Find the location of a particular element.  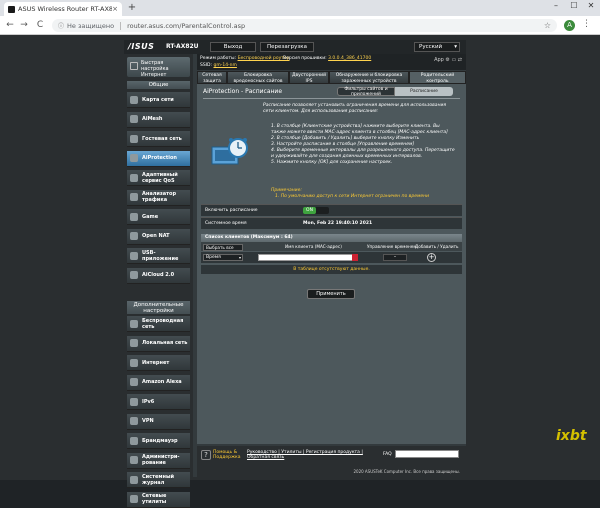

qos-icon is located at coordinates (134, 177).